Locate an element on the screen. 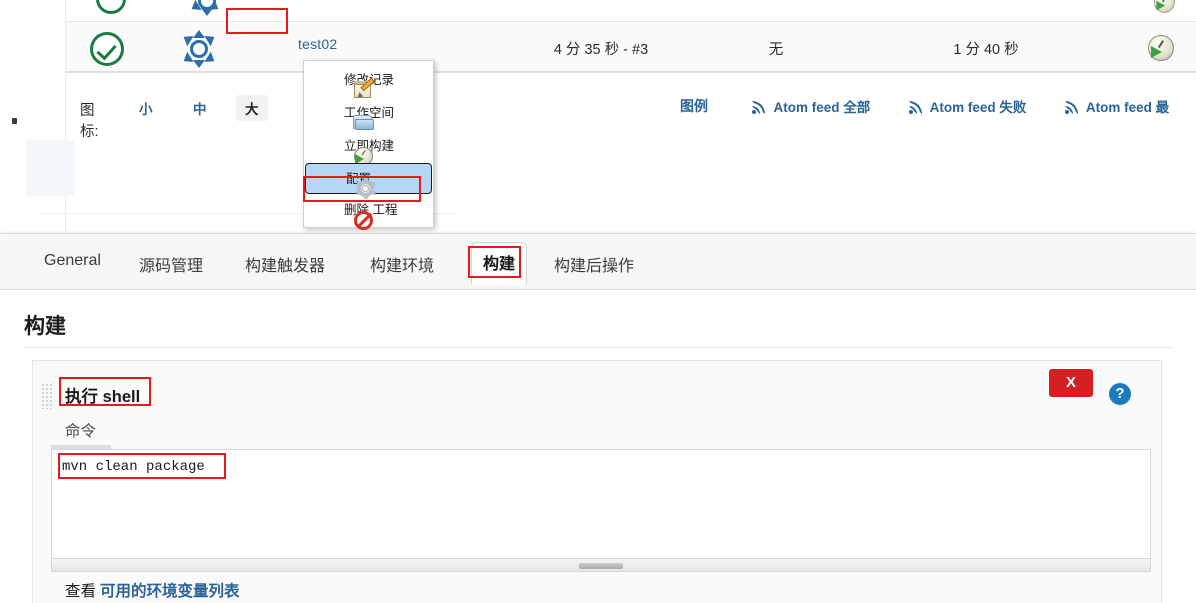 This screenshot has width=1196, height=603. last-success-cell: 4 分 35 秒 - #3 is located at coordinates (601, 48).